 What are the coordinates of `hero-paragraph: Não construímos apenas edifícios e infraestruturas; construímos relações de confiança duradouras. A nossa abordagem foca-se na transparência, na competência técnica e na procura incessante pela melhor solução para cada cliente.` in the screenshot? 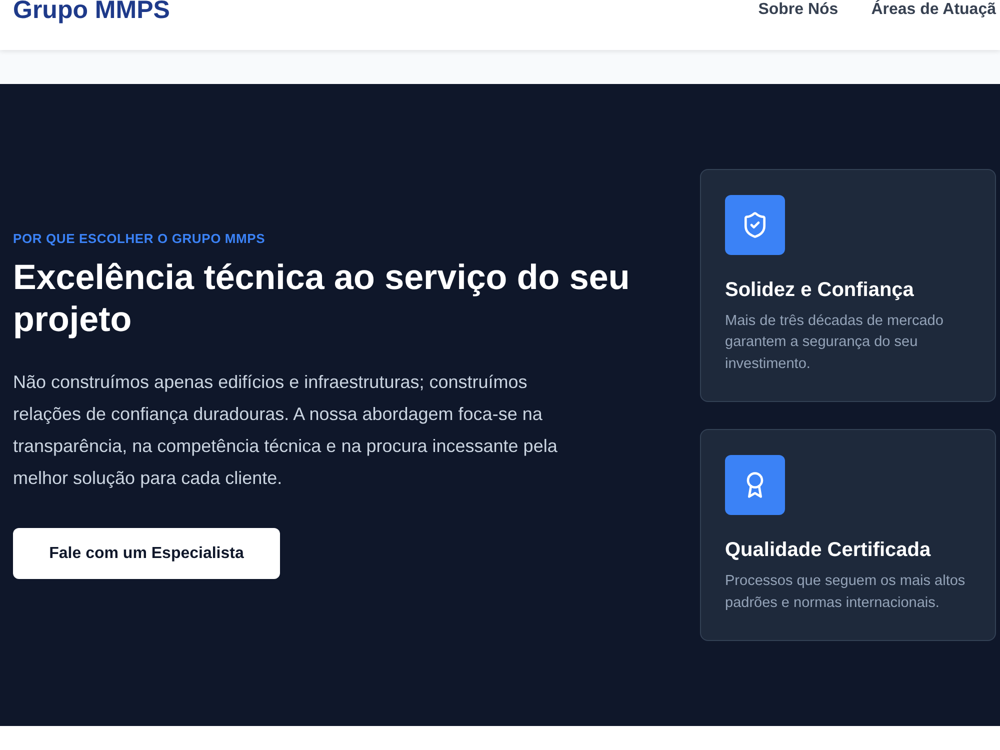 It's located at (285, 430).